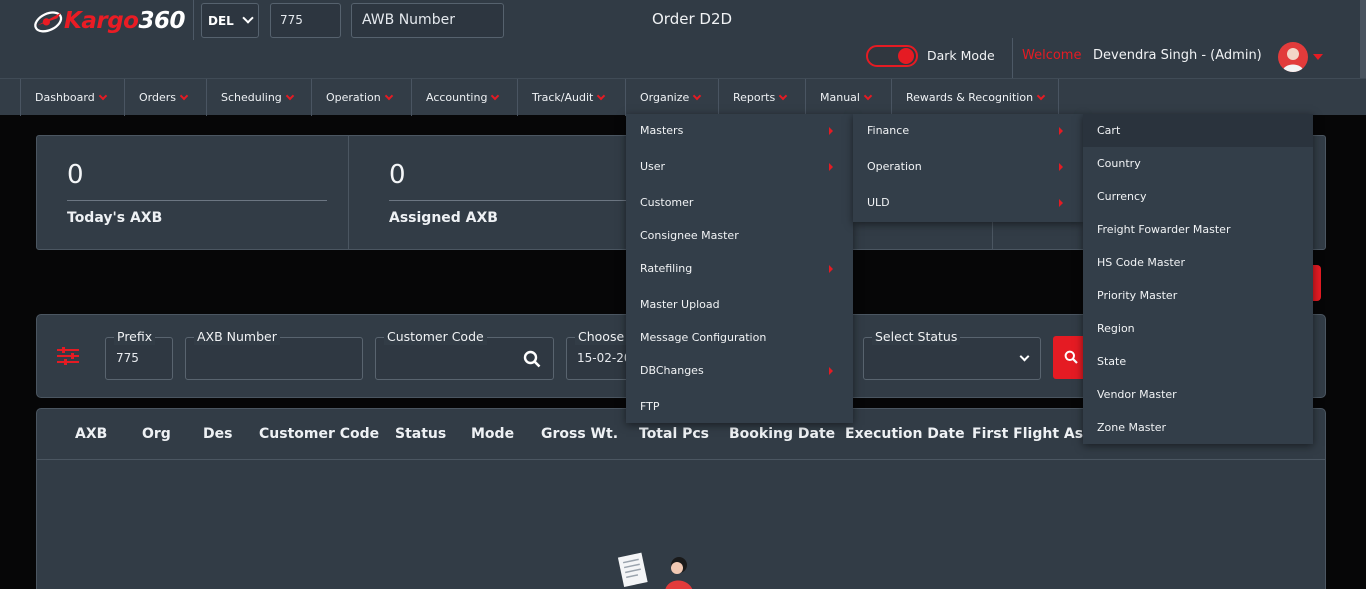 This screenshot has width=1366, height=589. I want to click on station-value: DEL, so click(221, 20).